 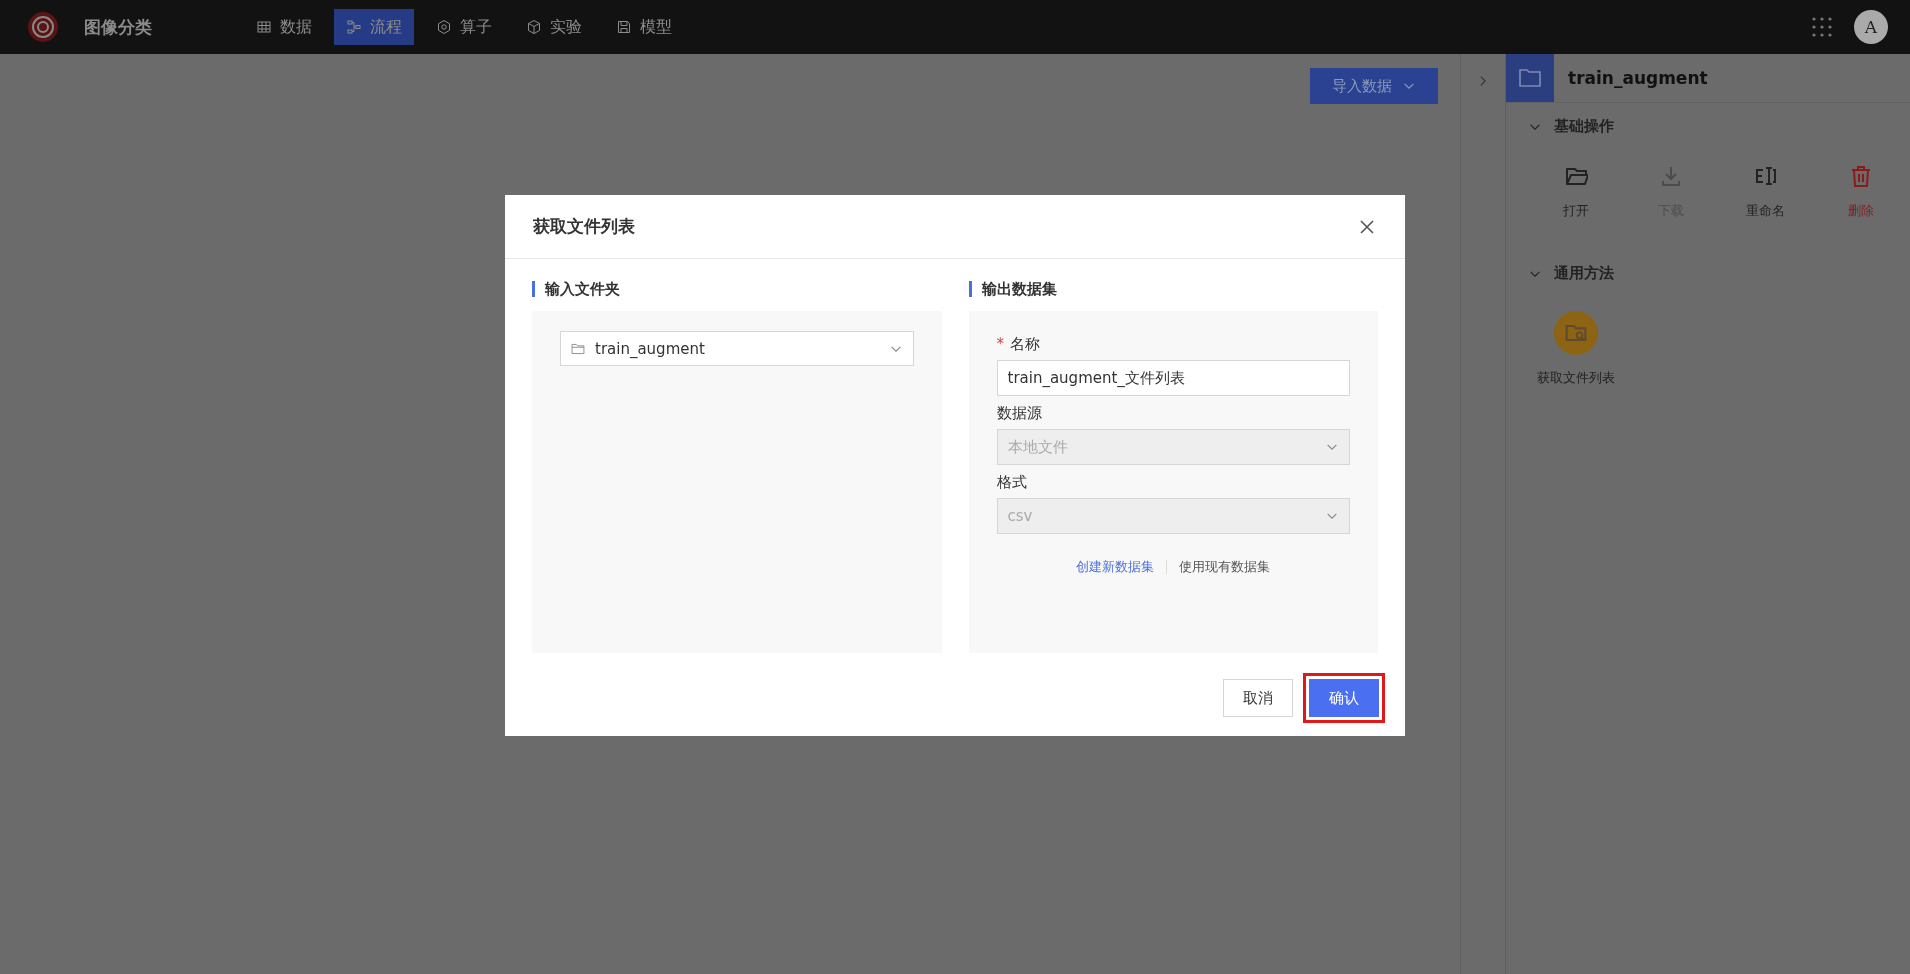 What do you see at coordinates (1025, 344) in the screenshot?
I see `field-label: 名称` at bounding box center [1025, 344].